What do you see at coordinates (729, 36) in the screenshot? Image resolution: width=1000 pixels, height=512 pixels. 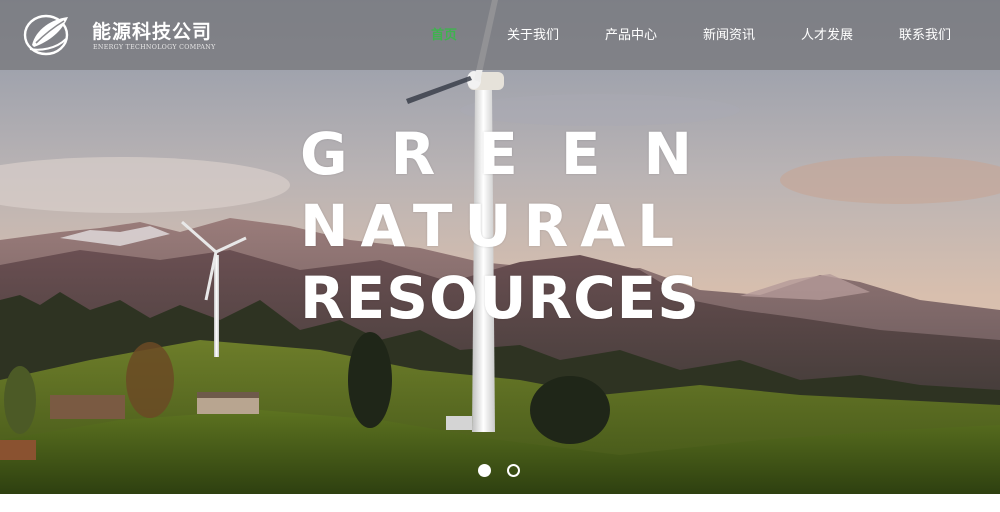 I see `nav-item-news: 新闻资讯` at bounding box center [729, 36].